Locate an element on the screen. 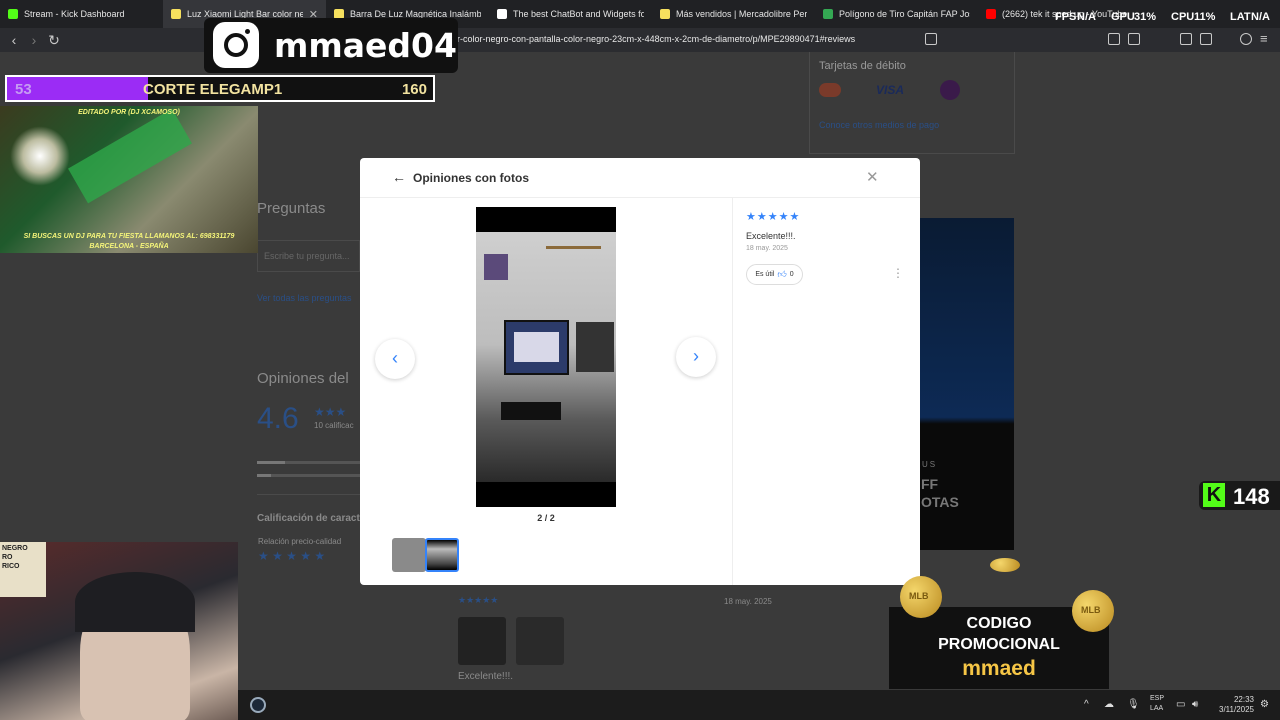 This screenshot has height=720, width=1280. useful-count: 0 is located at coordinates (791, 274).